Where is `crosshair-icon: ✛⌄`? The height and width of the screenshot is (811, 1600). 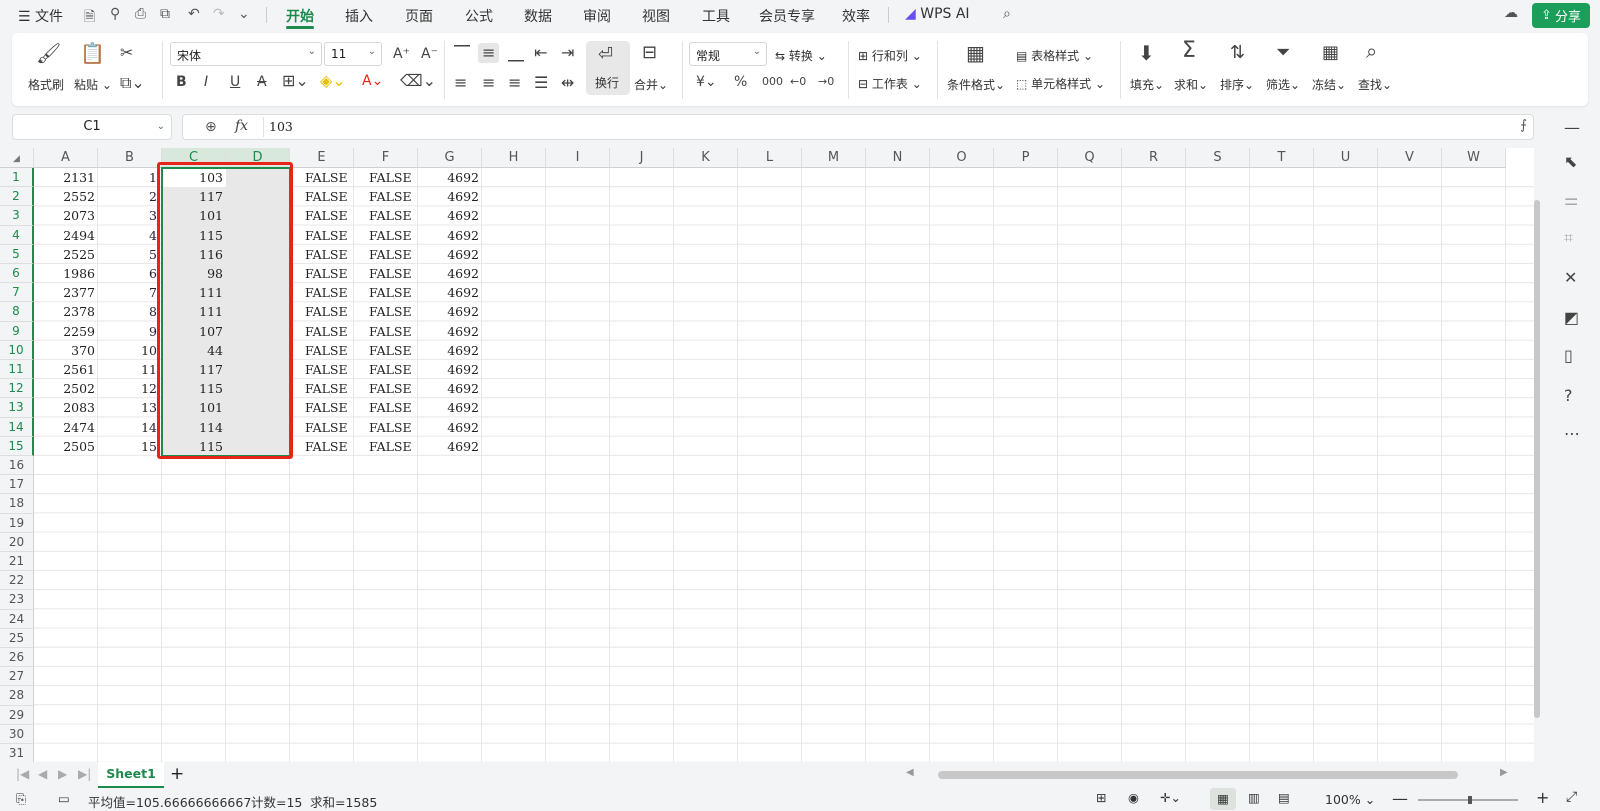 crosshair-icon: ✛⌄ is located at coordinates (1170, 797).